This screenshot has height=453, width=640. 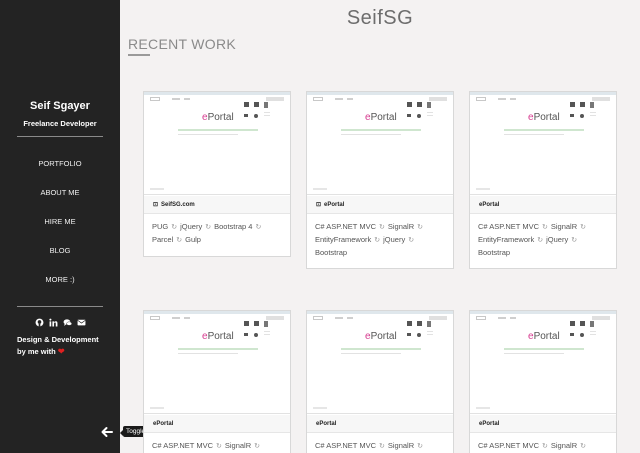 I want to click on nav-blog: BLOG, so click(x=60, y=250).